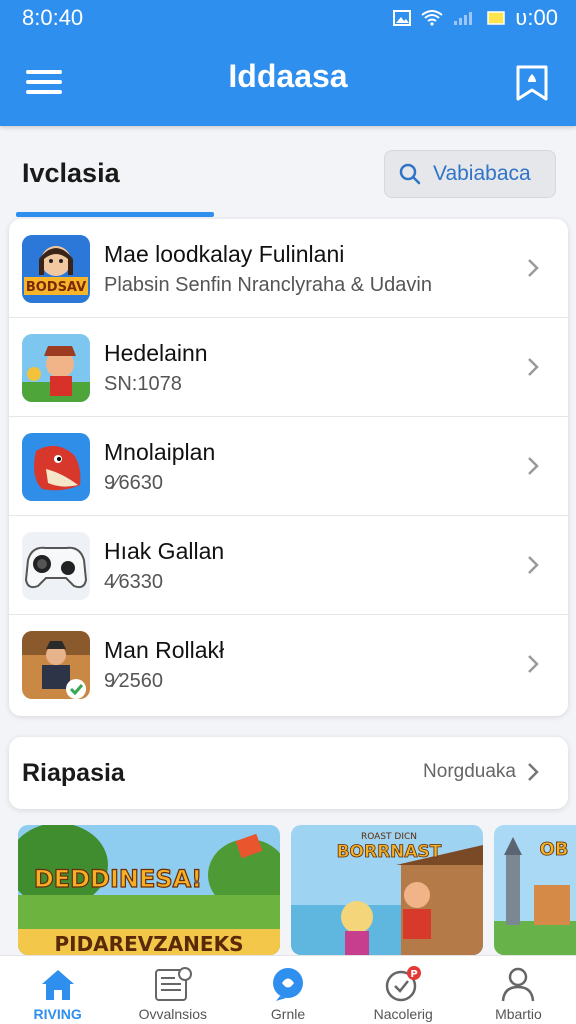  What do you see at coordinates (553, 849) in the screenshot?
I see `svg-text: OB` at bounding box center [553, 849].